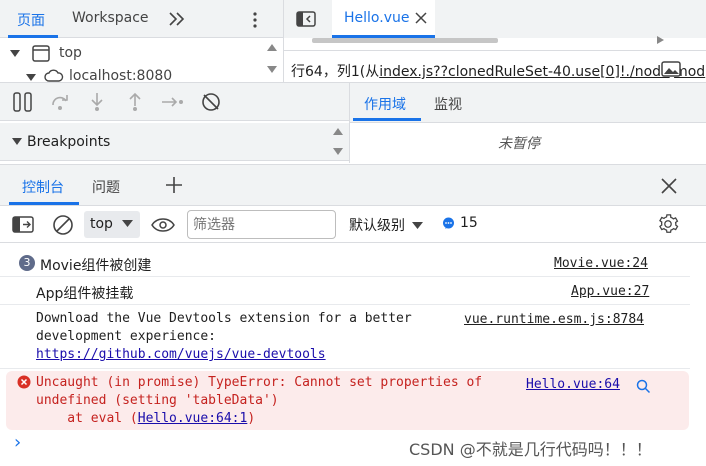  Describe the element at coordinates (23, 102) in the screenshot. I see `pause-icon` at that location.